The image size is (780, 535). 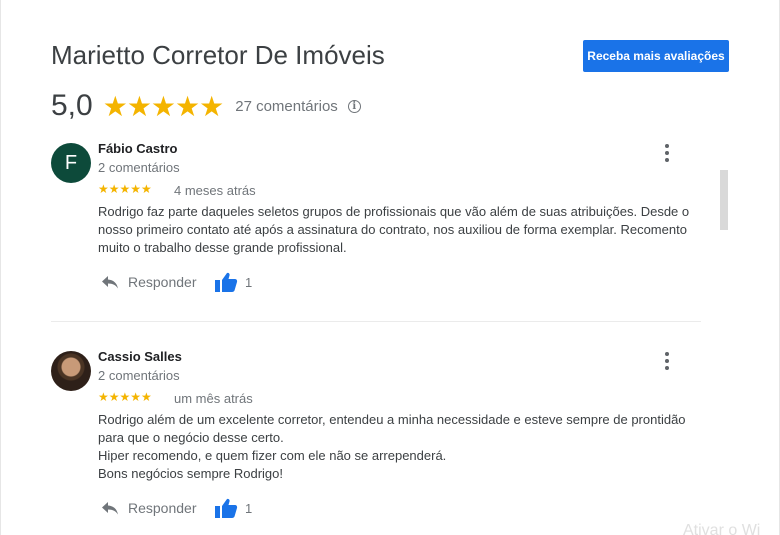 What do you see at coordinates (190, 473) in the screenshot?
I see `review-text-line: Bons negócios sempre Rodrigo!` at bounding box center [190, 473].